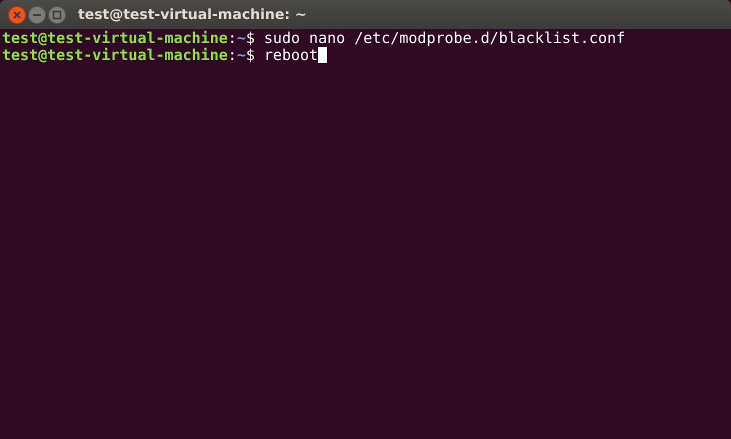 Image resolution: width=731 pixels, height=439 pixels. What do you see at coordinates (37, 15) in the screenshot?
I see `minimize-icon` at bounding box center [37, 15].